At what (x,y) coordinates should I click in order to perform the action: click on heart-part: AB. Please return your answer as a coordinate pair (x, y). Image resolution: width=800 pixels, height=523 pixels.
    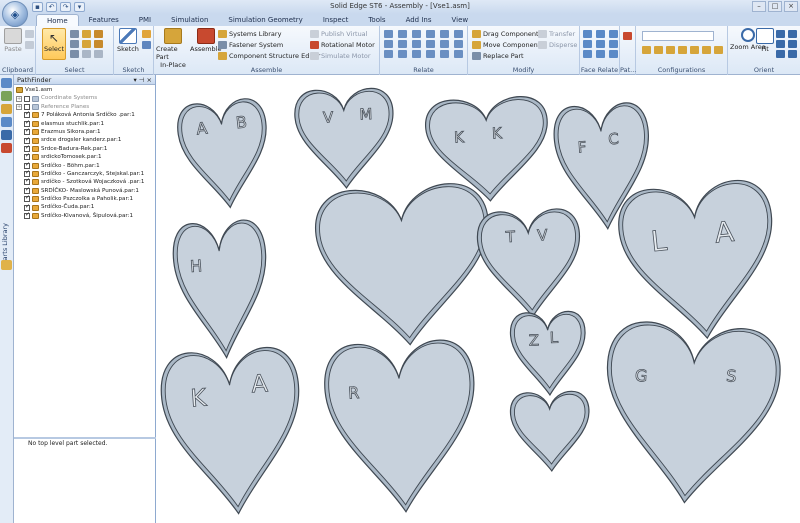
    Looking at the image, I should click on (224, 154).